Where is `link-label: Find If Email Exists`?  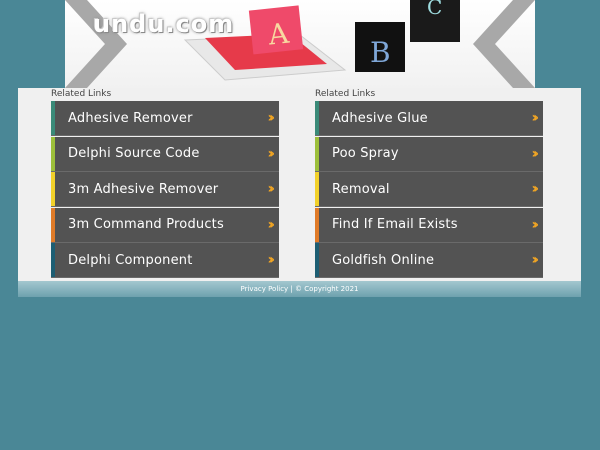 link-label: Find If Email Exists is located at coordinates (395, 225).